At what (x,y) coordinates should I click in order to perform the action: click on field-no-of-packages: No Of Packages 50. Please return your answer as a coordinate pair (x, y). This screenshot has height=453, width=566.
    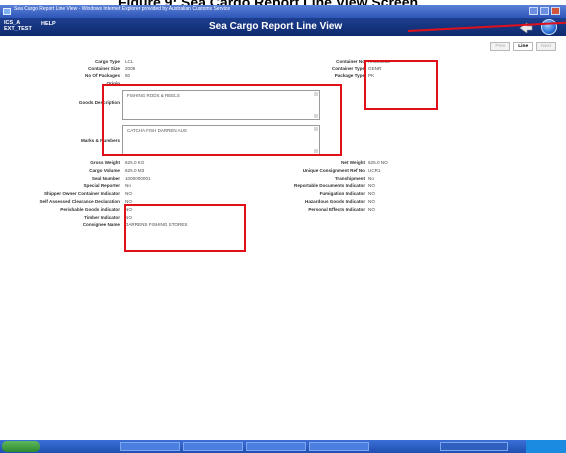
    Looking at the image, I should click on (100, 76).